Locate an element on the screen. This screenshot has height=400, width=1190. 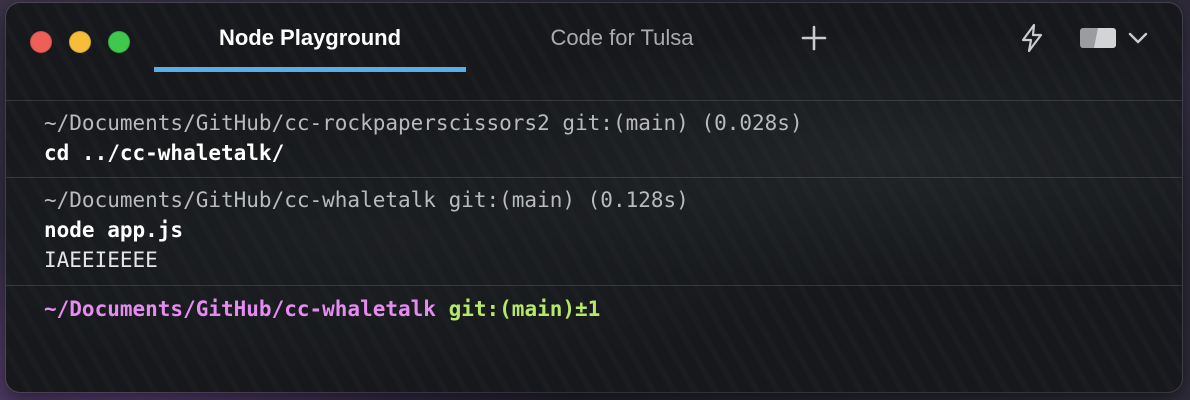
new-tab-button is located at coordinates (814, 38).